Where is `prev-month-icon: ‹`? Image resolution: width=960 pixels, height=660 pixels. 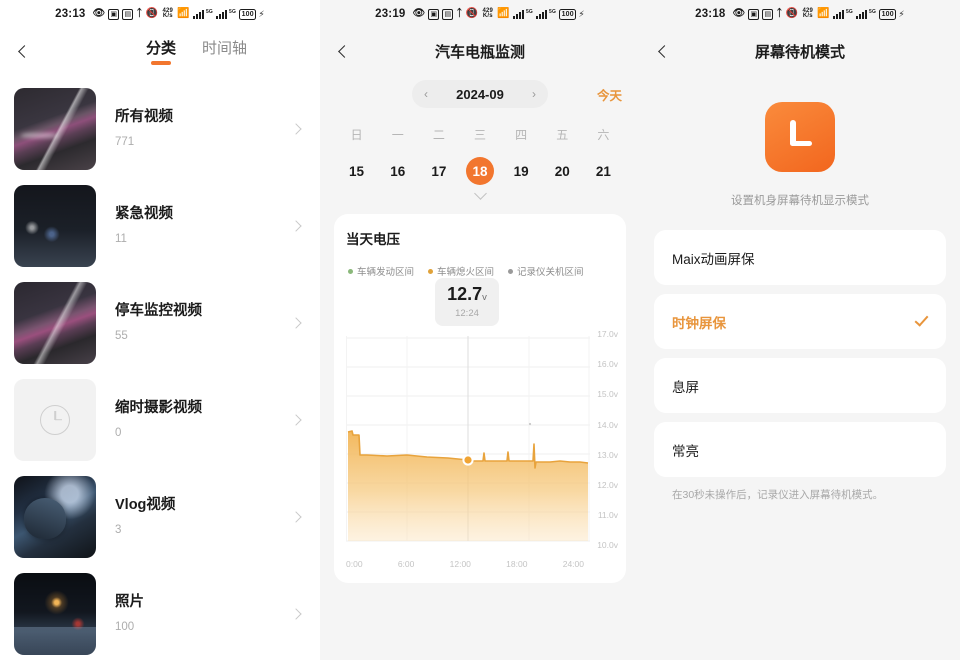 prev-month-icon: ‹ is located at coordinates (426, 94).